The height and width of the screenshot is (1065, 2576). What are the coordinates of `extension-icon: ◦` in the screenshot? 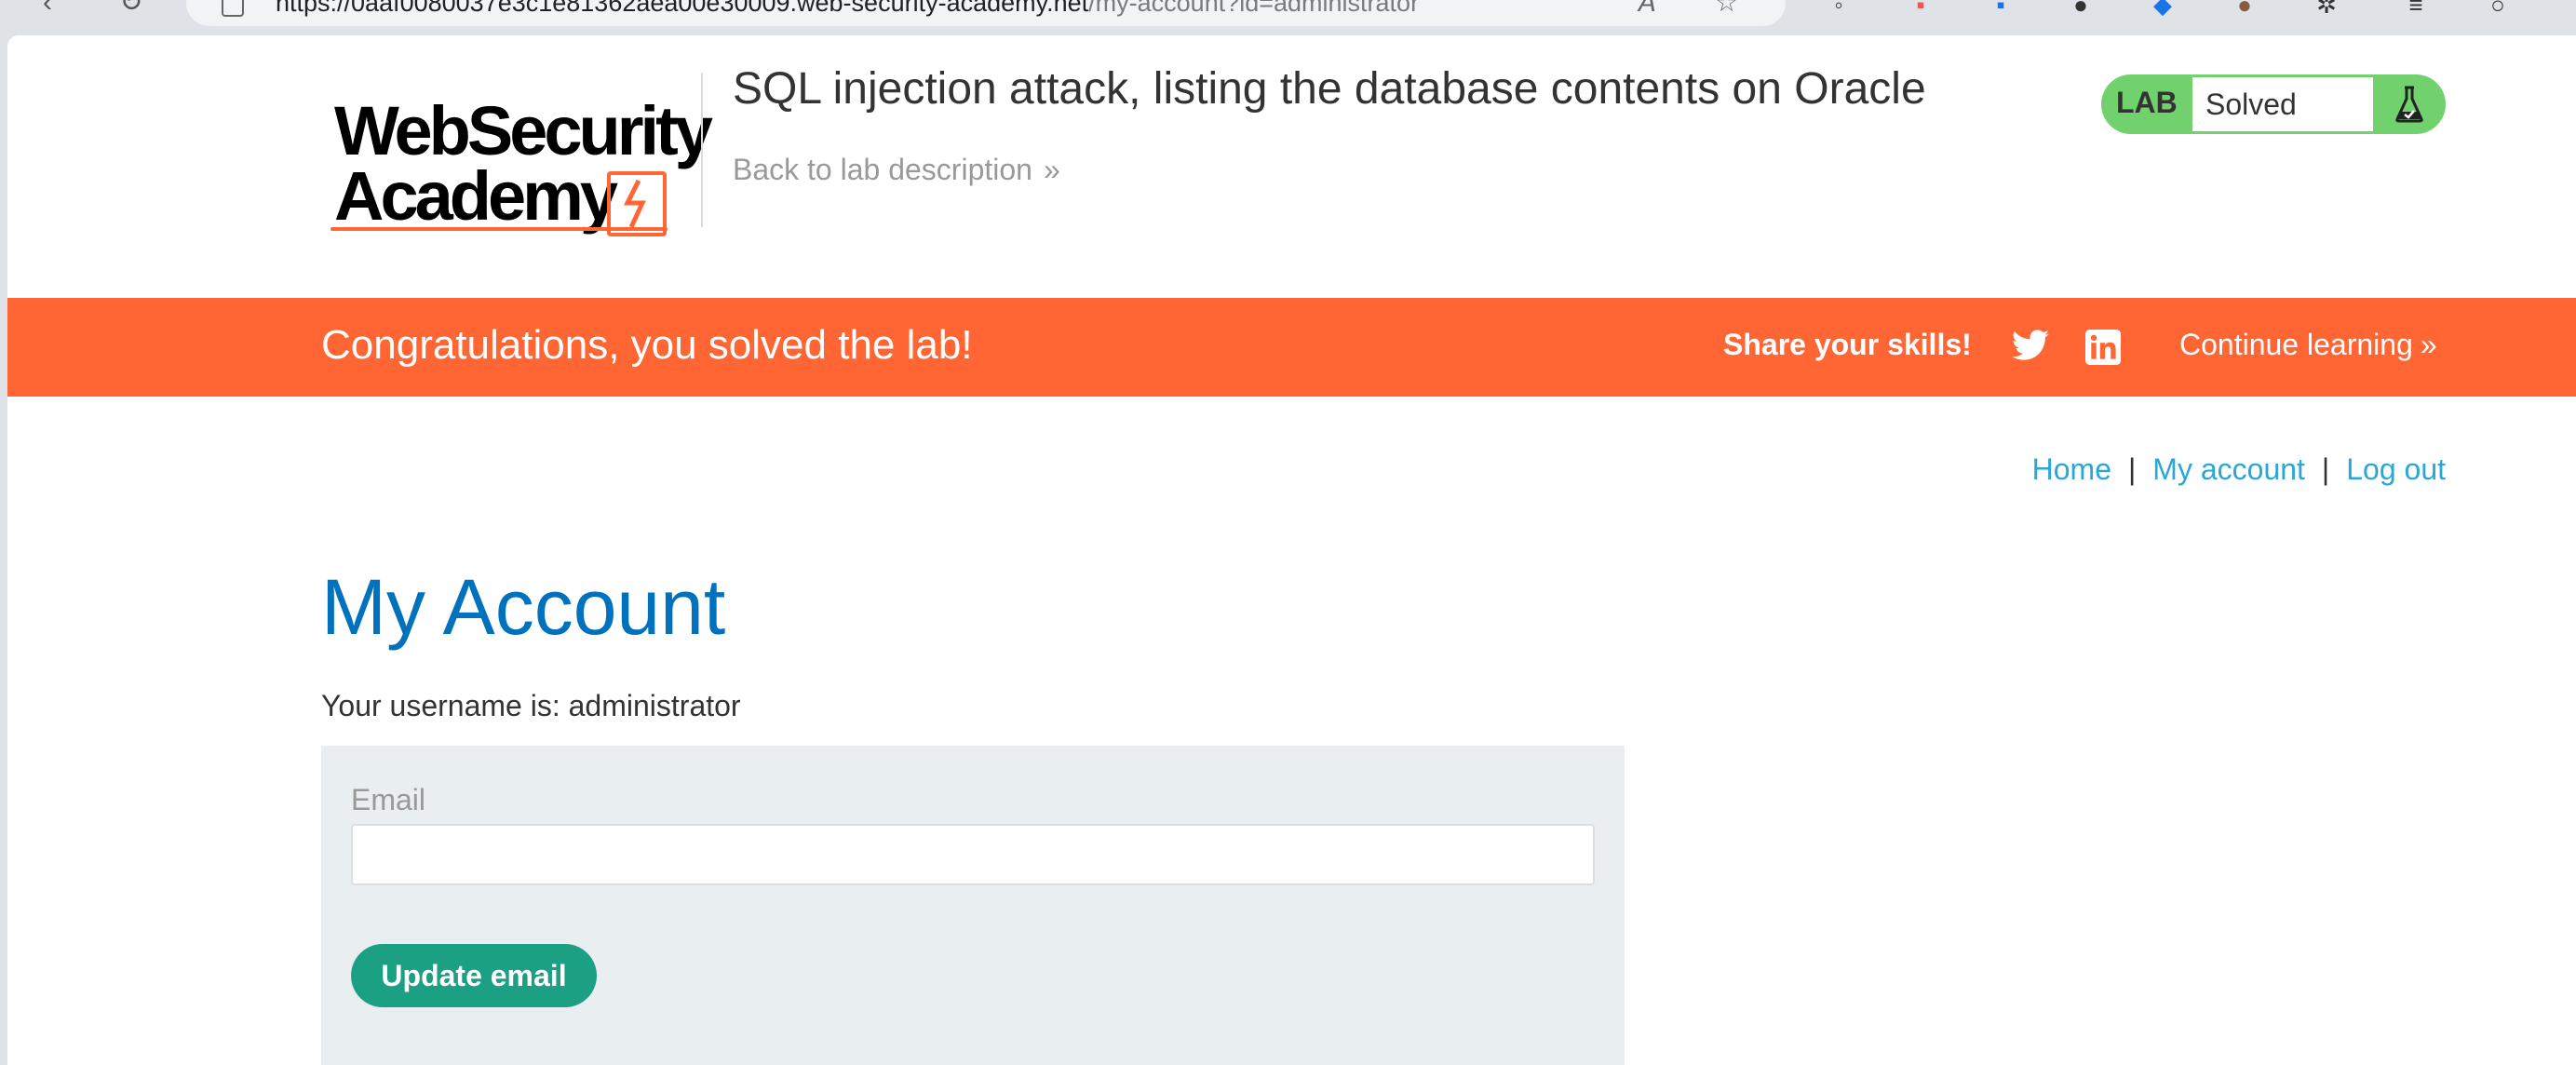 It's located at (1839, 9).